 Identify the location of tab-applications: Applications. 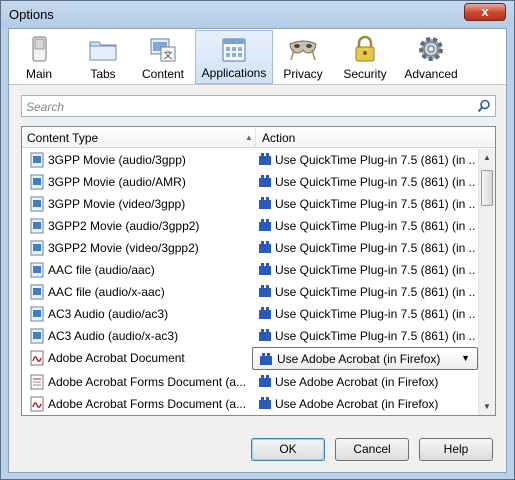
(234, 57).